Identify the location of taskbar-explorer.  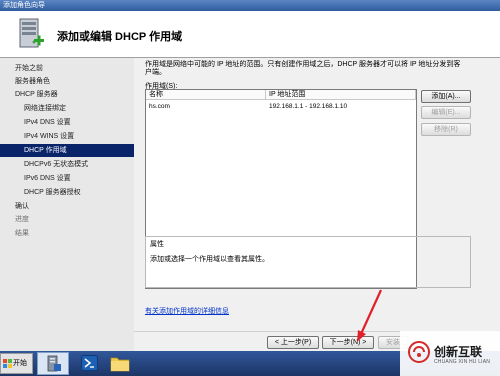
(120, 363).